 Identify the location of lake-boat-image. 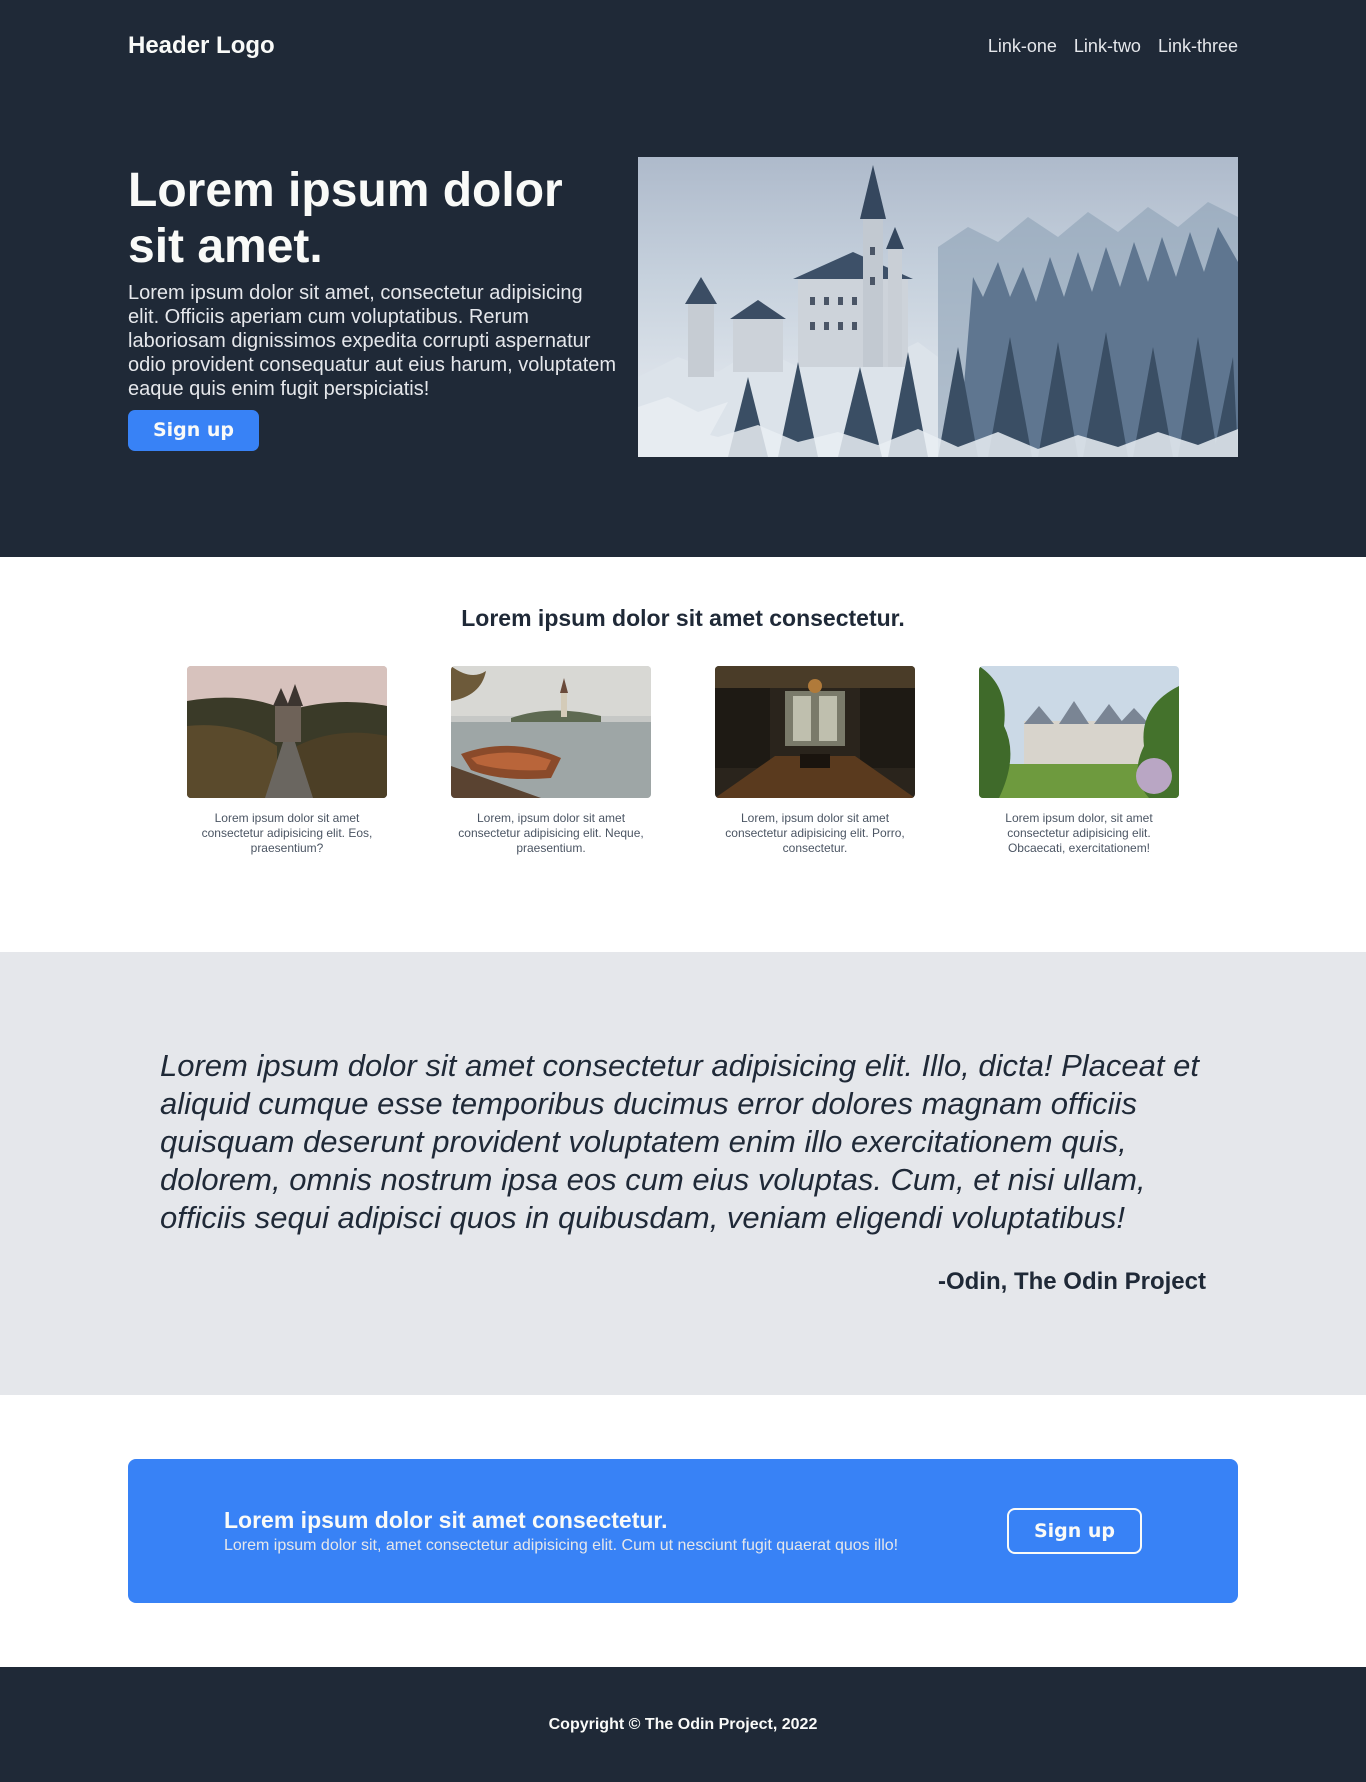
(551, 732).